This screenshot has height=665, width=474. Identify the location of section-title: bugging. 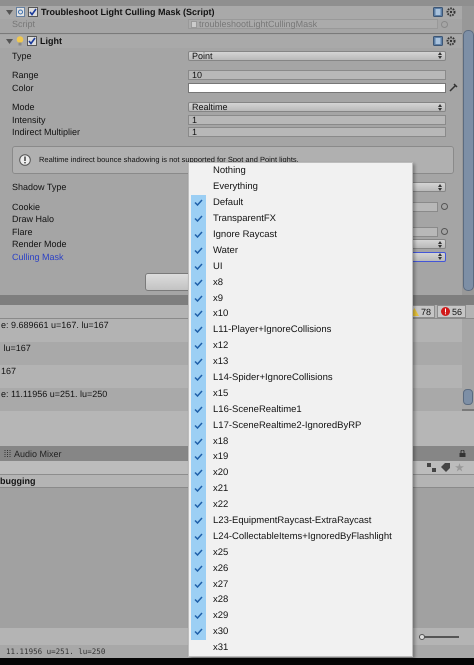
(18, 481).